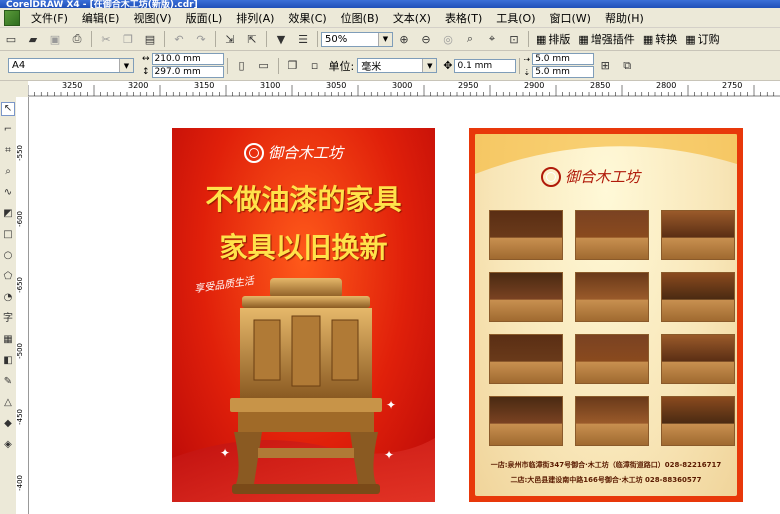  What do you see at coordinates (8, 382) in the screenshot?
I see `eyedropper-icon: ✎` at bounding box center [8, 382].